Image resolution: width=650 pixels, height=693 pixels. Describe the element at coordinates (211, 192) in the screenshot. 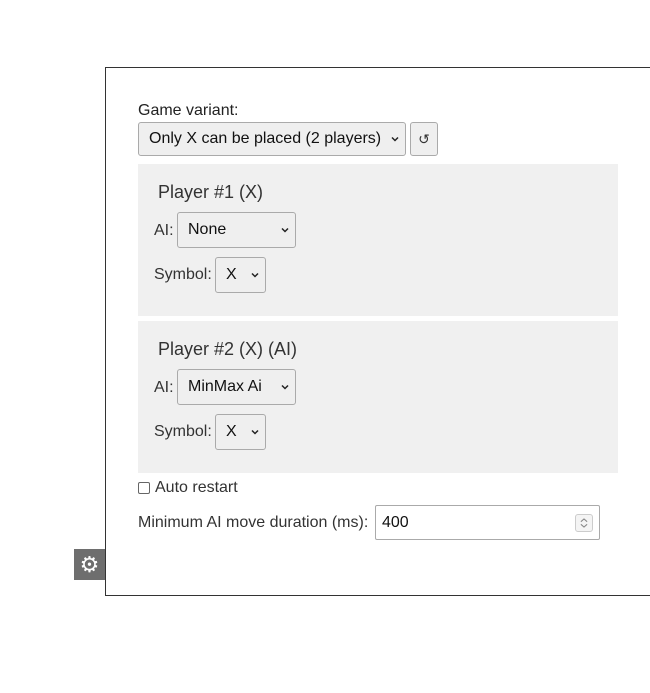

I see `player-1-title: Player #1 (X)` at that location.